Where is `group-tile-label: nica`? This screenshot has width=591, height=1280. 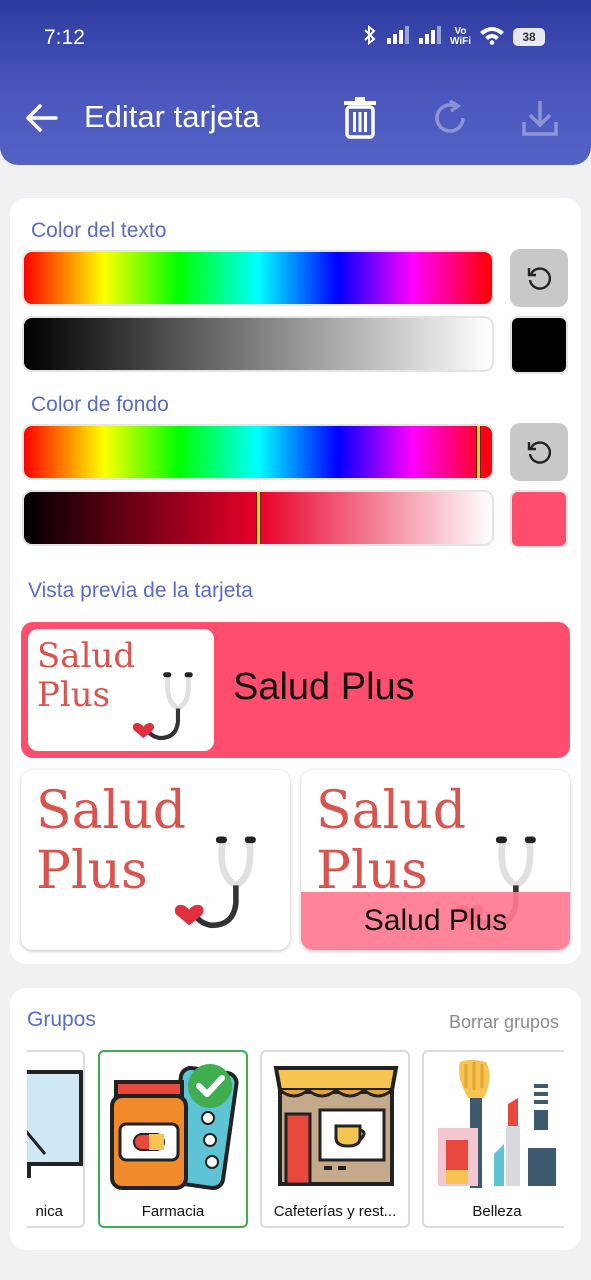 group-tile-label: nica is located at coordinates (49, 1211).